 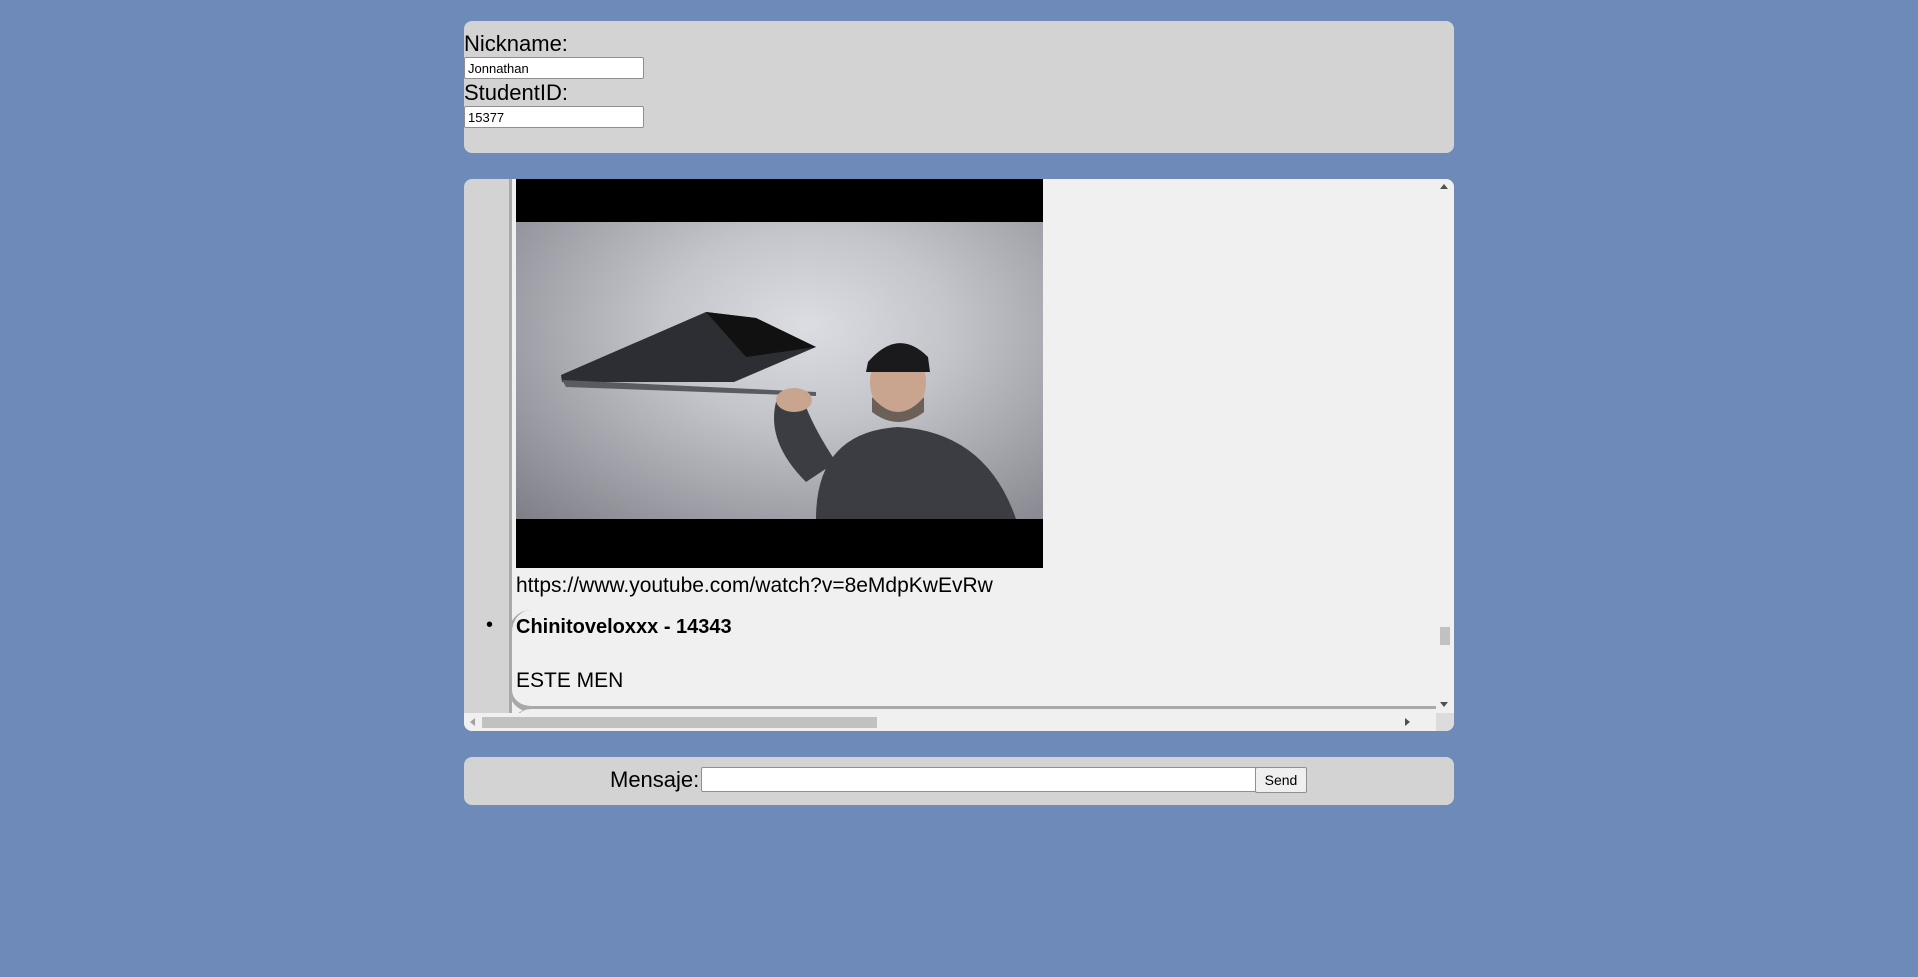 What do you see at coordinates (959, 87) in the screenshot?
I see `profile-panel: Nickname: StudentID:` at bounding box center [959, 87].